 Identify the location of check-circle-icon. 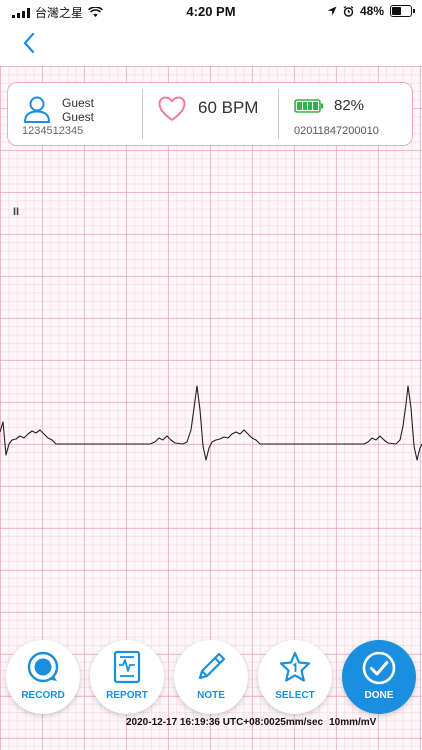
(379, 668).